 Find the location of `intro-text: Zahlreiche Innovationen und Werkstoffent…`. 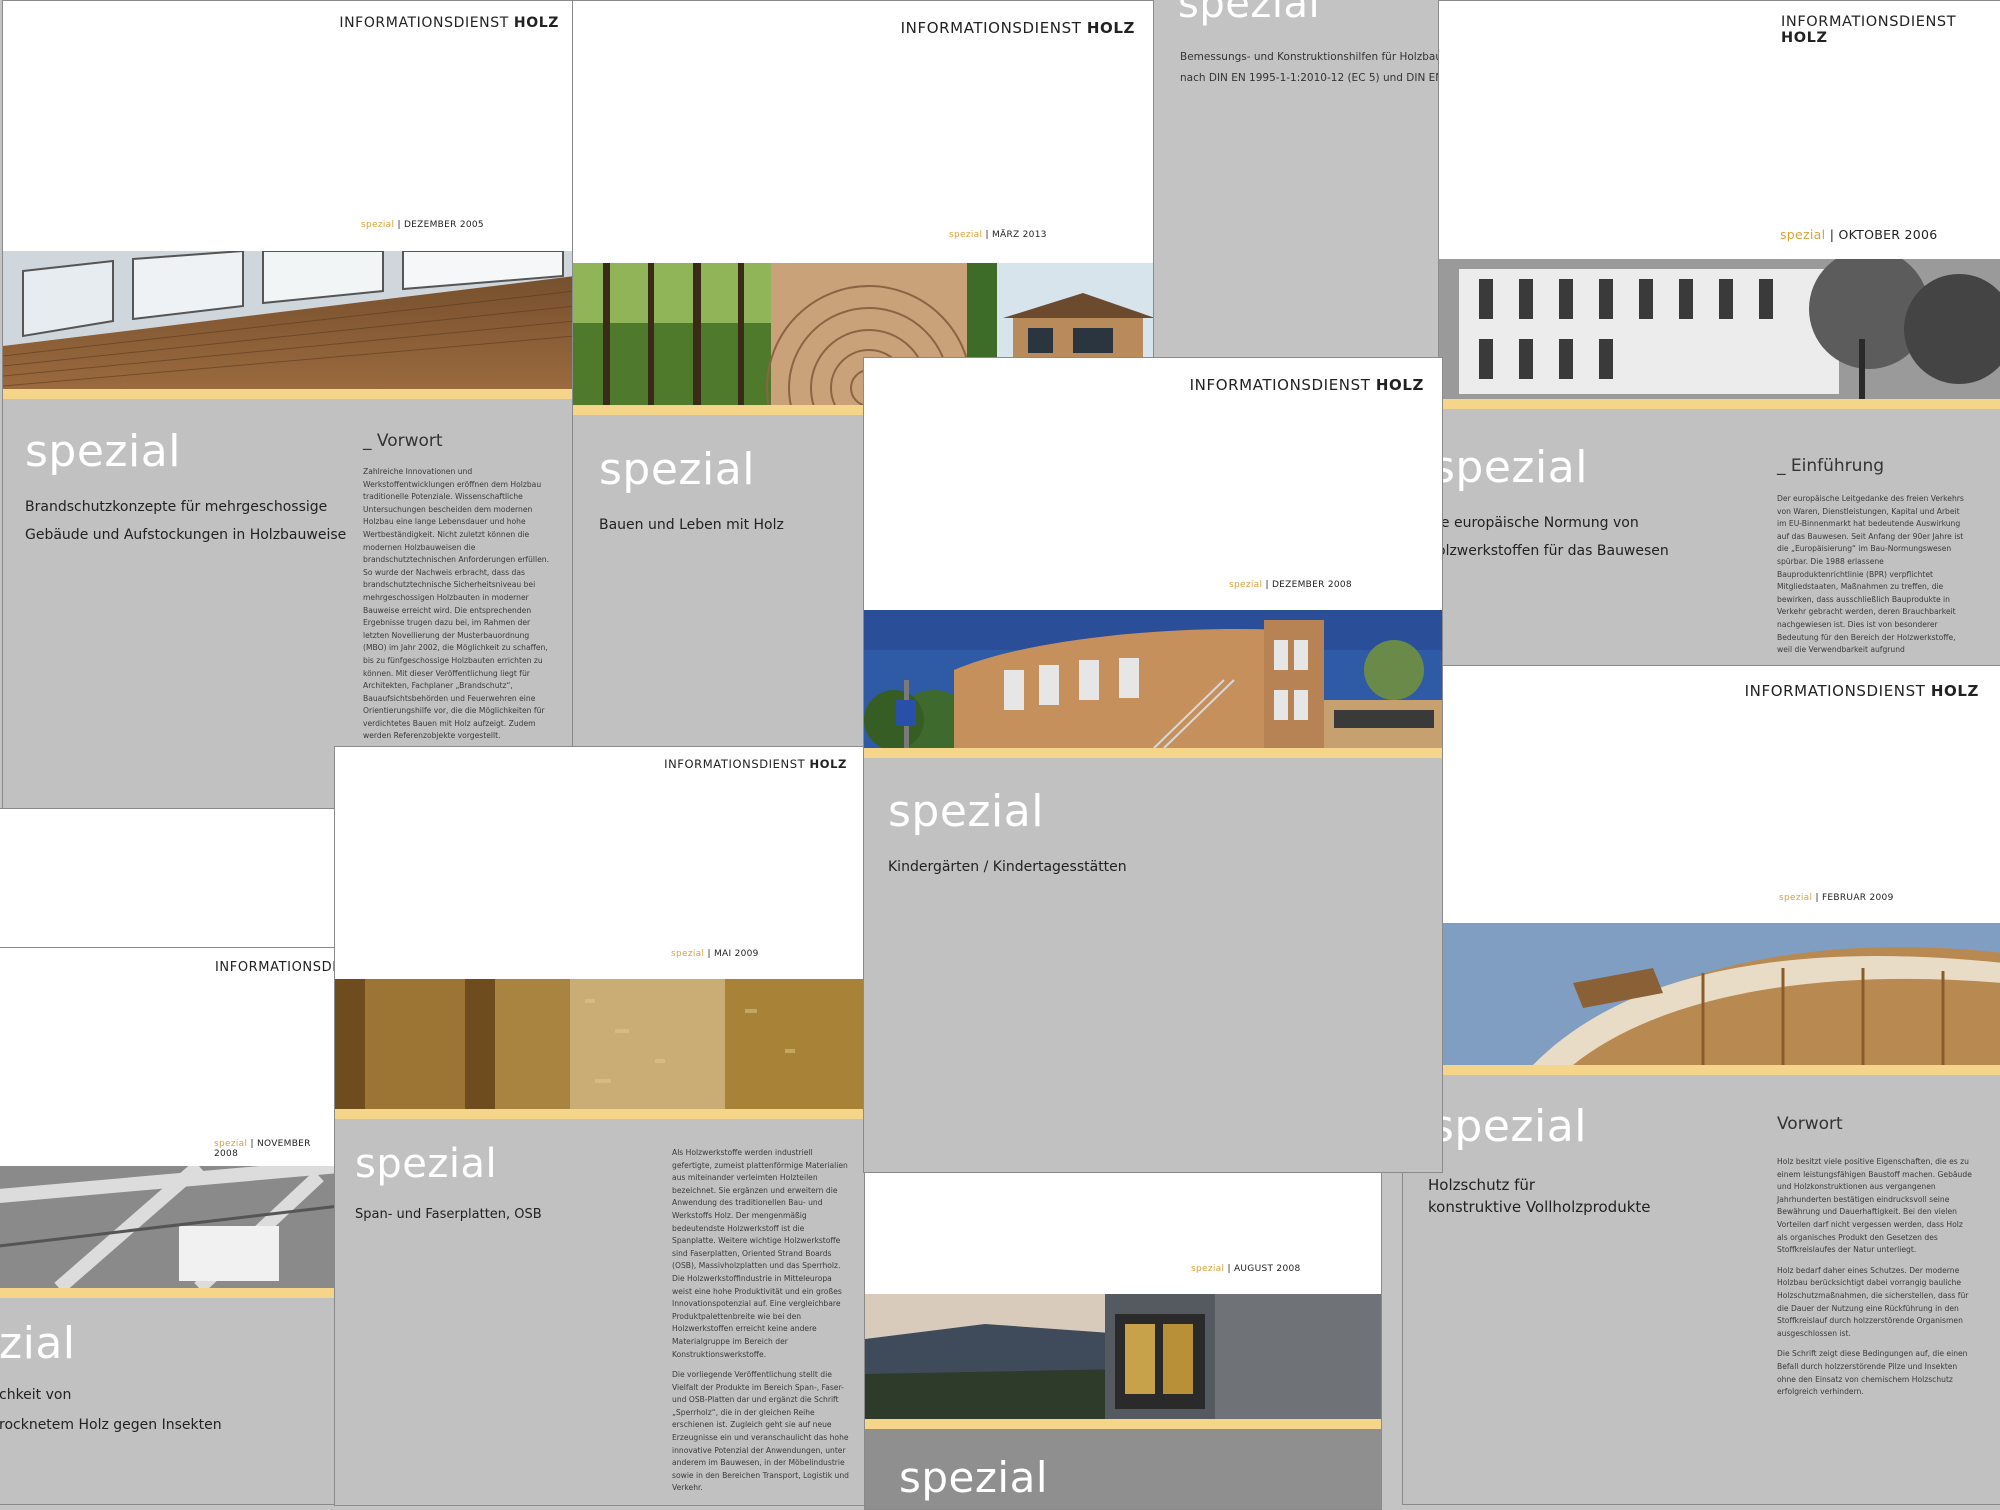

intro-text: Zahlreiche Innovationen und Werkstoffent… is located at coordinates (456, 604).